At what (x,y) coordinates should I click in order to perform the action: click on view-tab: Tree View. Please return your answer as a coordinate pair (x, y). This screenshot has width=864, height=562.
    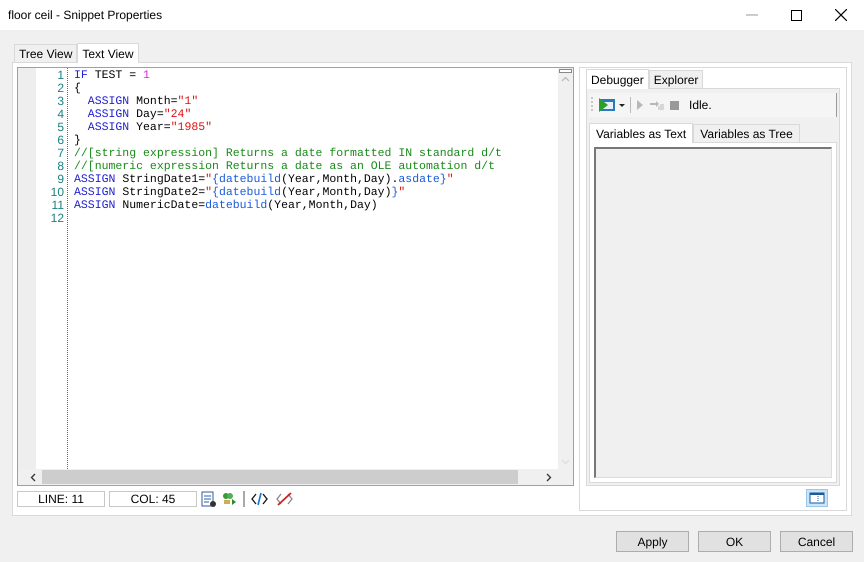
    Looking at the image, I should click on (46, 53).